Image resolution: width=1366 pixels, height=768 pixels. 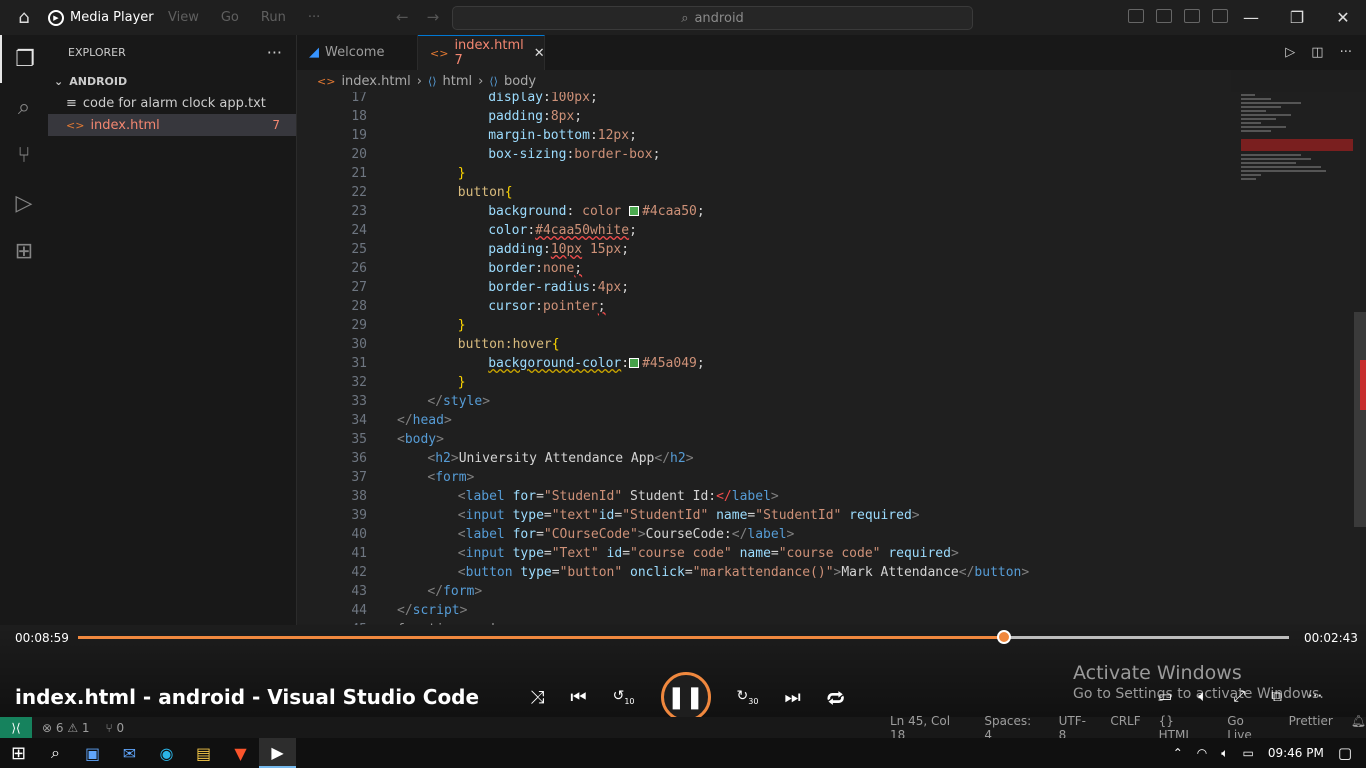 I want to click on problem-count-badge: 7, so click(x=276, y=125).